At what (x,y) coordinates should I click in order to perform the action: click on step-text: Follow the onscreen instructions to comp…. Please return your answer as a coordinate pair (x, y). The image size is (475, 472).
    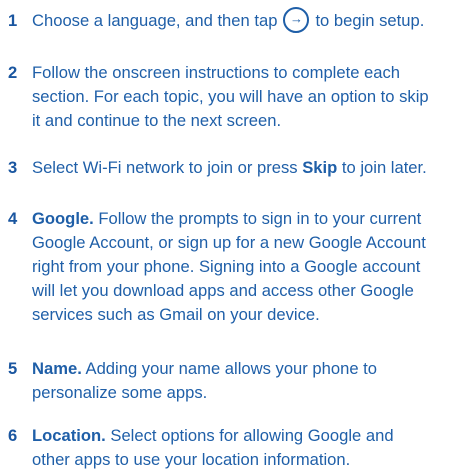
    Looking at the image, I should click on (253, 97).